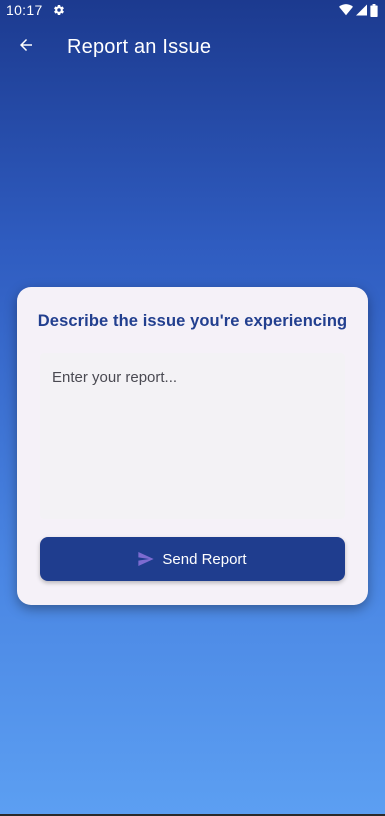  Describe the element at coordinates (192, 321) in the screenshot. I see `card-heading: Describe the issue you're experiencing` at that location.